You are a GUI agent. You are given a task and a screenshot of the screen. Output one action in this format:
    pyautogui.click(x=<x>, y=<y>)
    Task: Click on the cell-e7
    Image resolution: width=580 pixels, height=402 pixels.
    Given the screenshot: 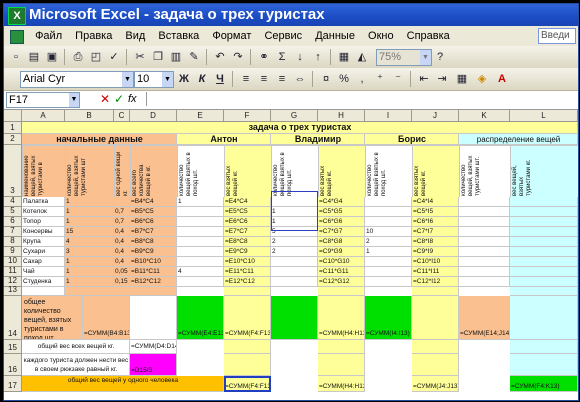 What is the action you would take?
    pyautogui.click(x=200, y=232)
    